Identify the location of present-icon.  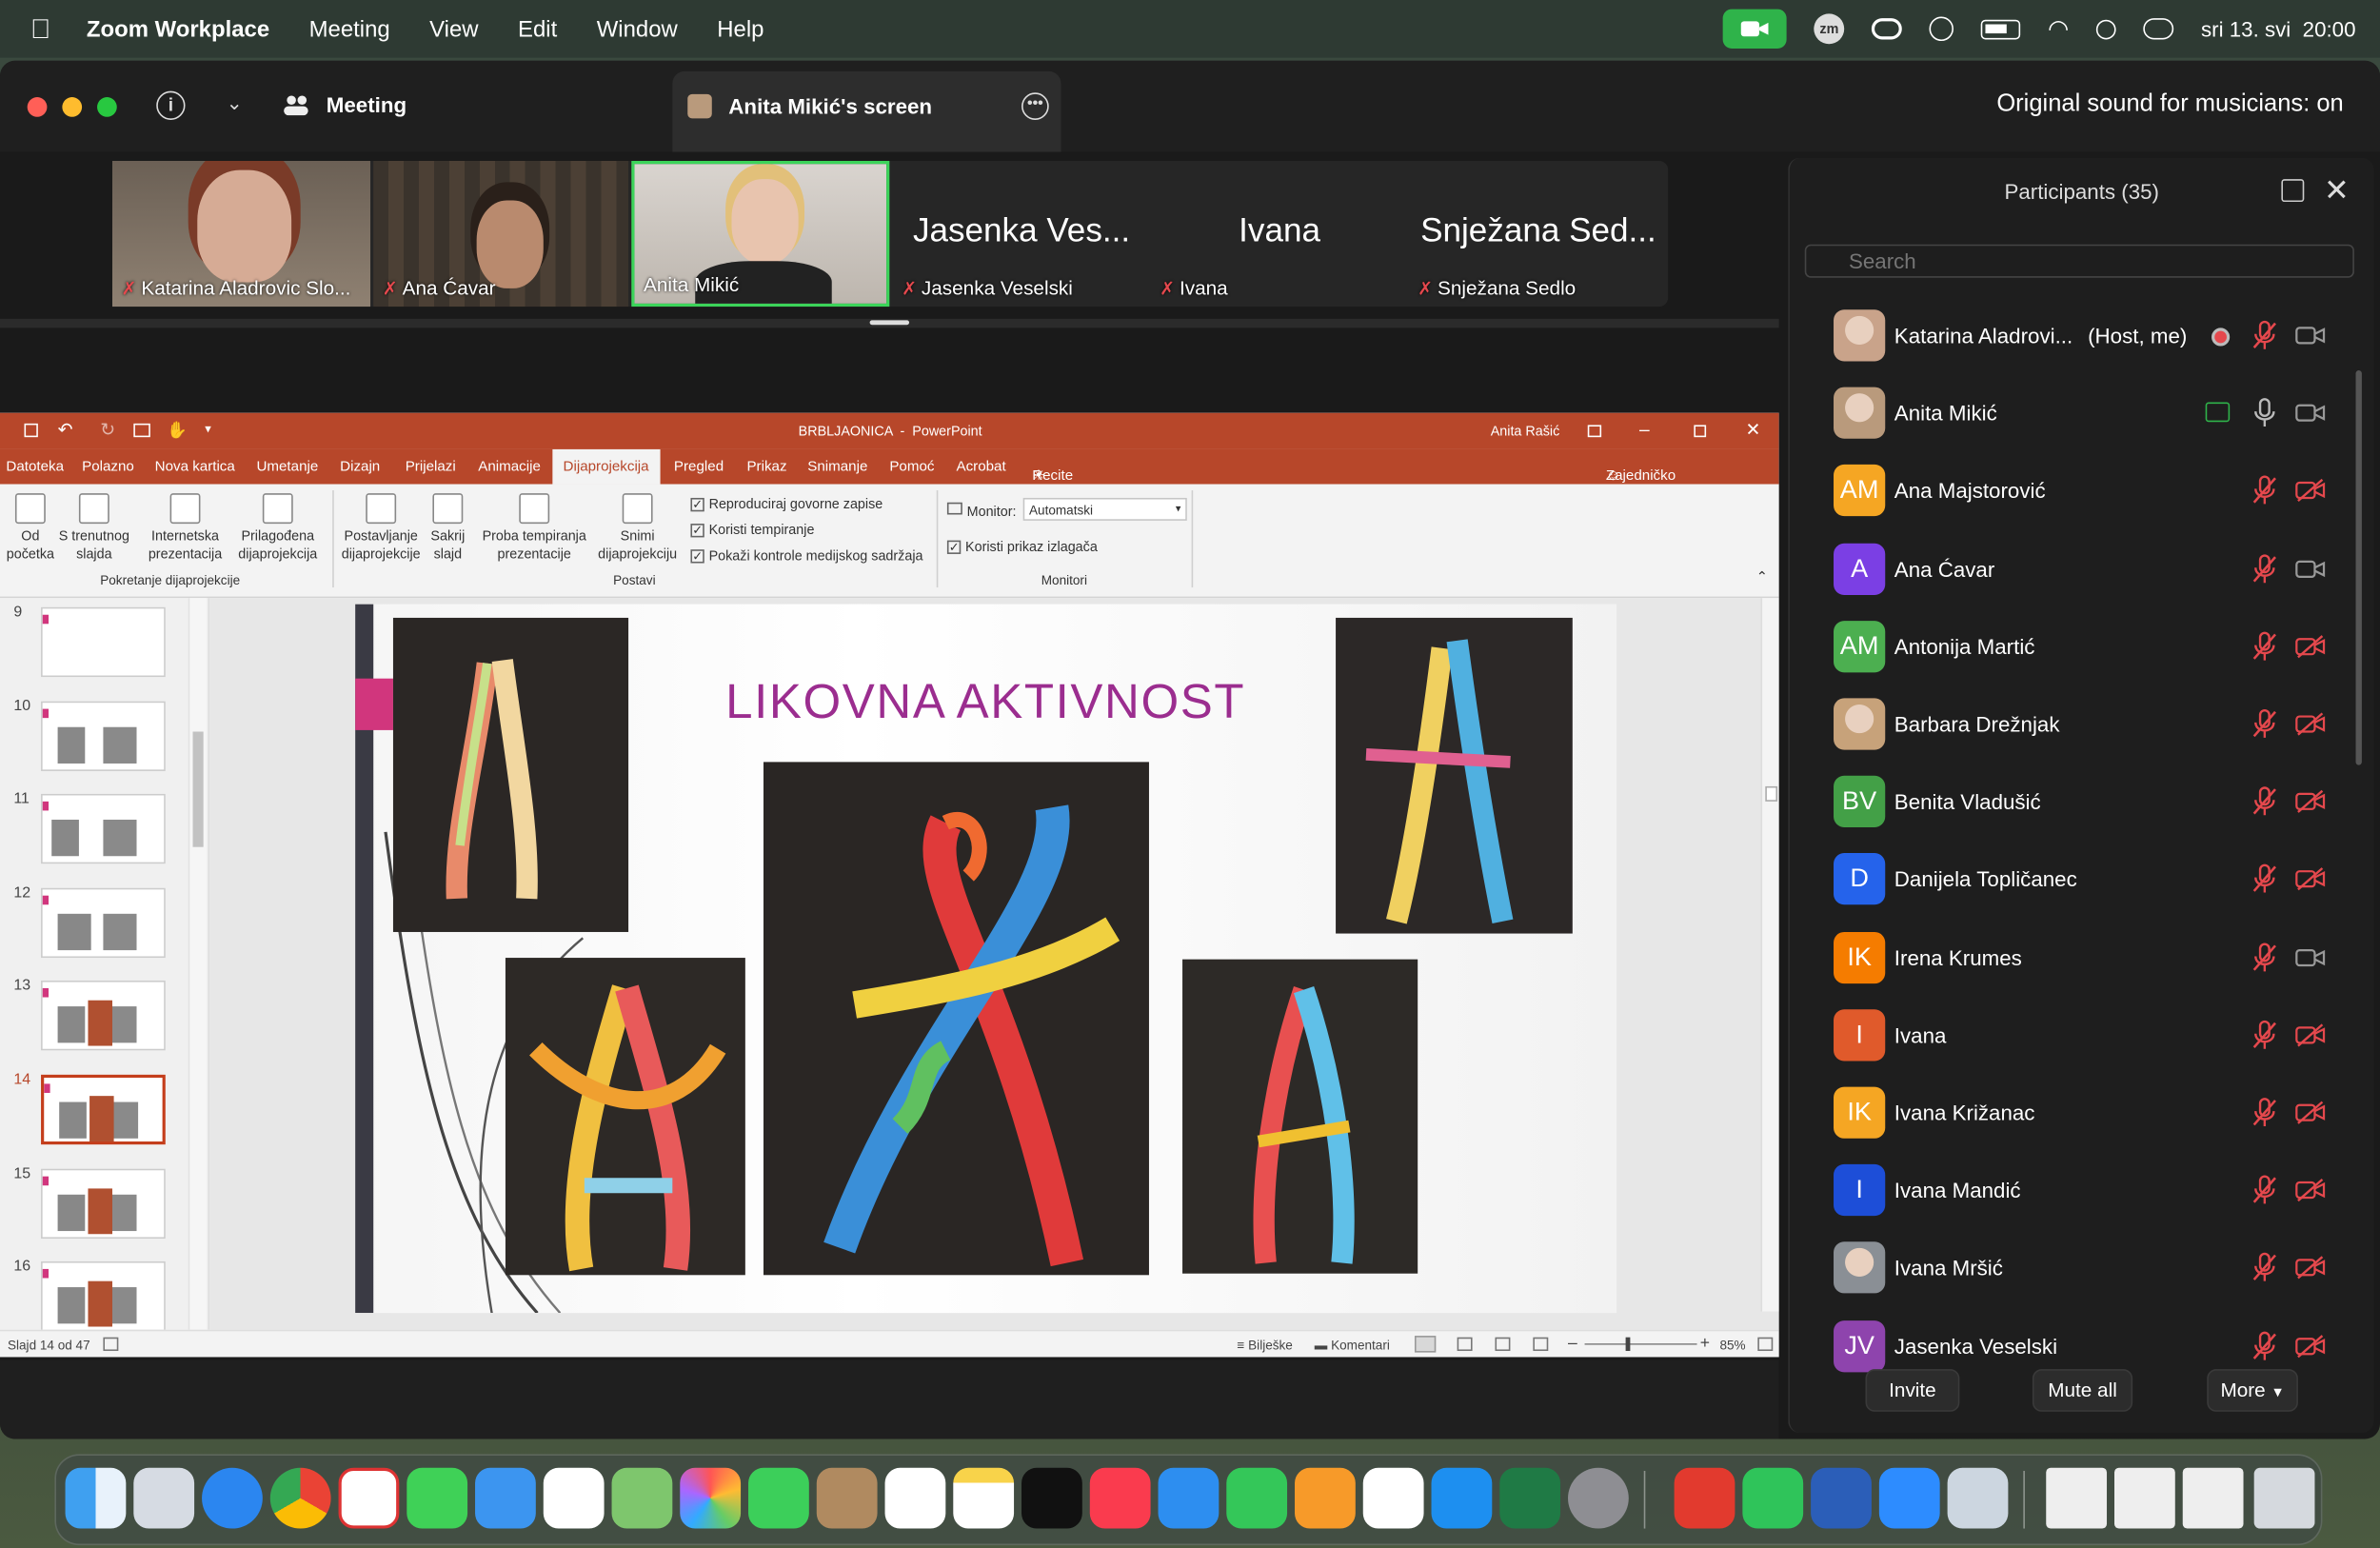
(141, 430).